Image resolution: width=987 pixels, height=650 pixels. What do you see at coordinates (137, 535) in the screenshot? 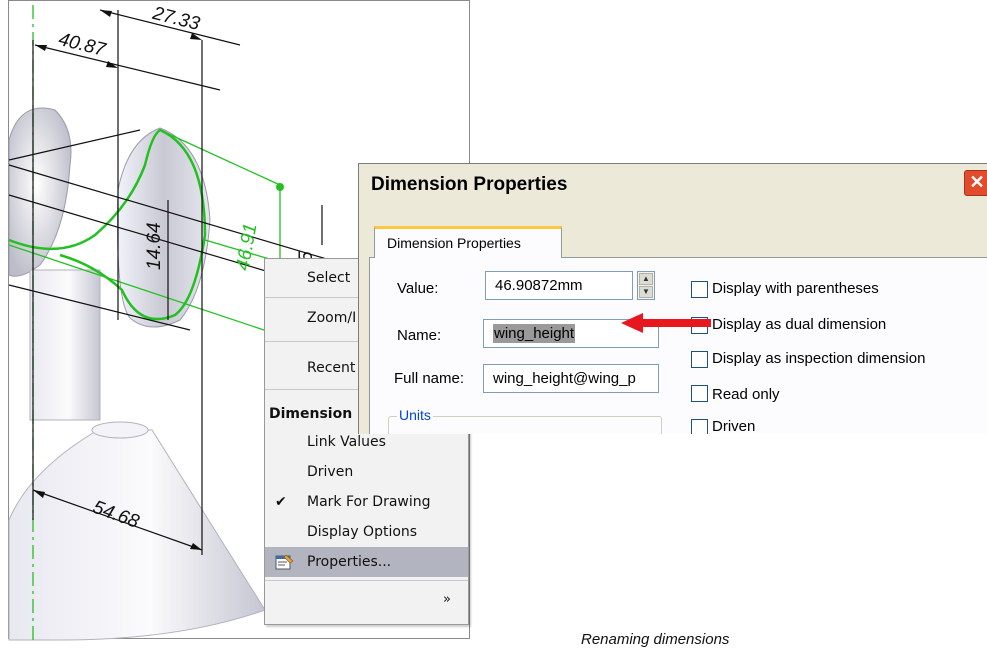
I see `base-cone` at bounding box center [137, 535].